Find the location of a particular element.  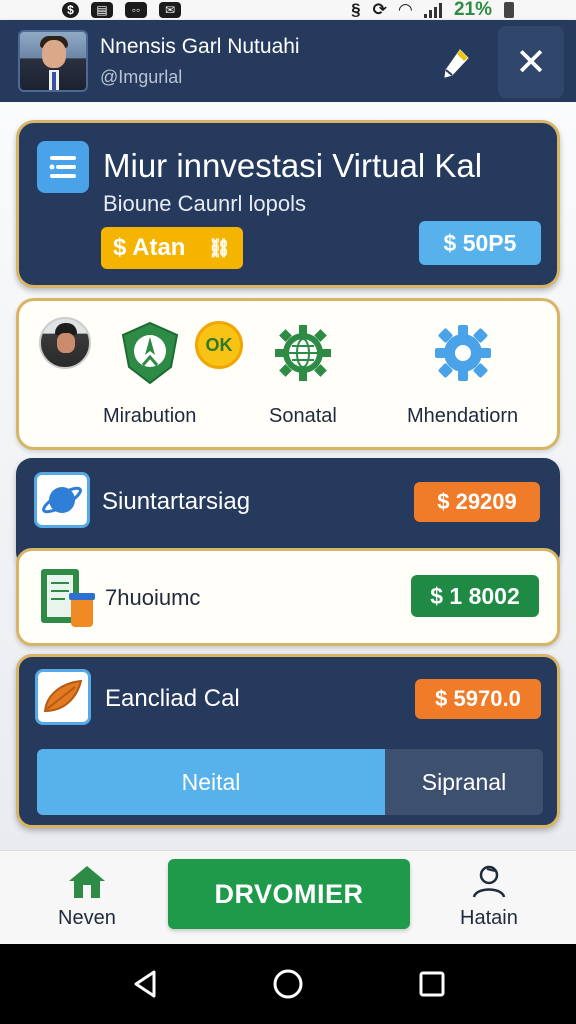

shortcut-mhendatiorn: Mhendatiorn is located at coordinates (462, 374).